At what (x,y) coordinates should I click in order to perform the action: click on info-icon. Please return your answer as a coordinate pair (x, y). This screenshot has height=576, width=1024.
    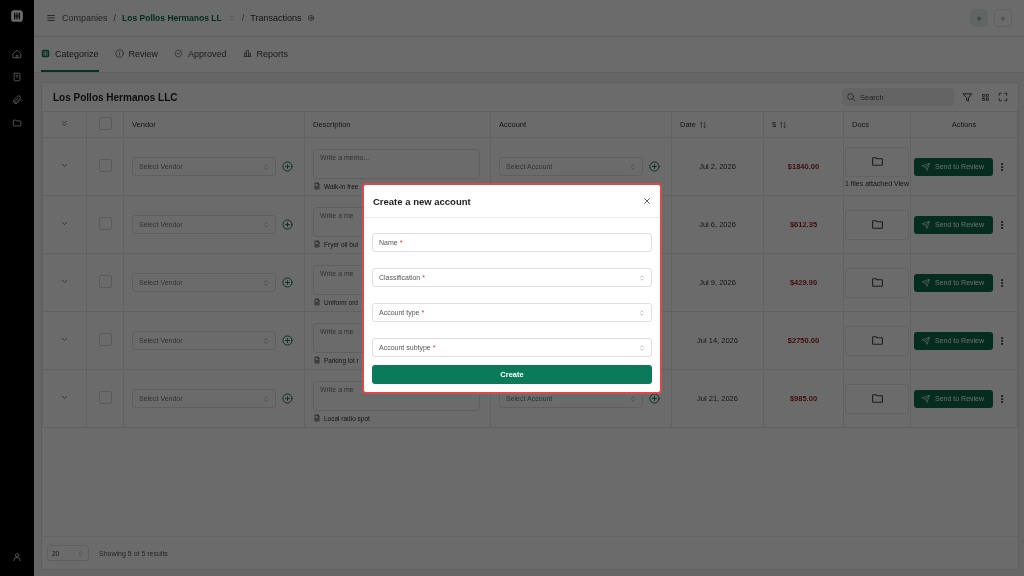
    Looking at the image, I should click on (119, 53).